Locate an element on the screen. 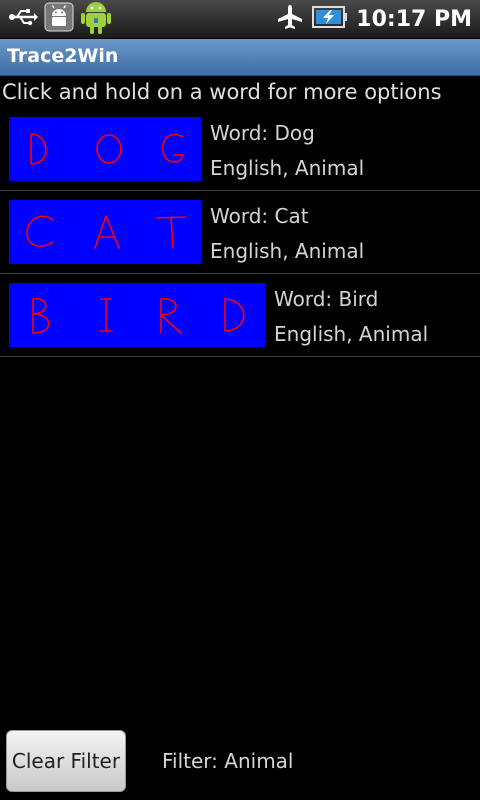 The width and height of the screenshot is (480, 800). notification-icons is located at coordinates (60, 19).